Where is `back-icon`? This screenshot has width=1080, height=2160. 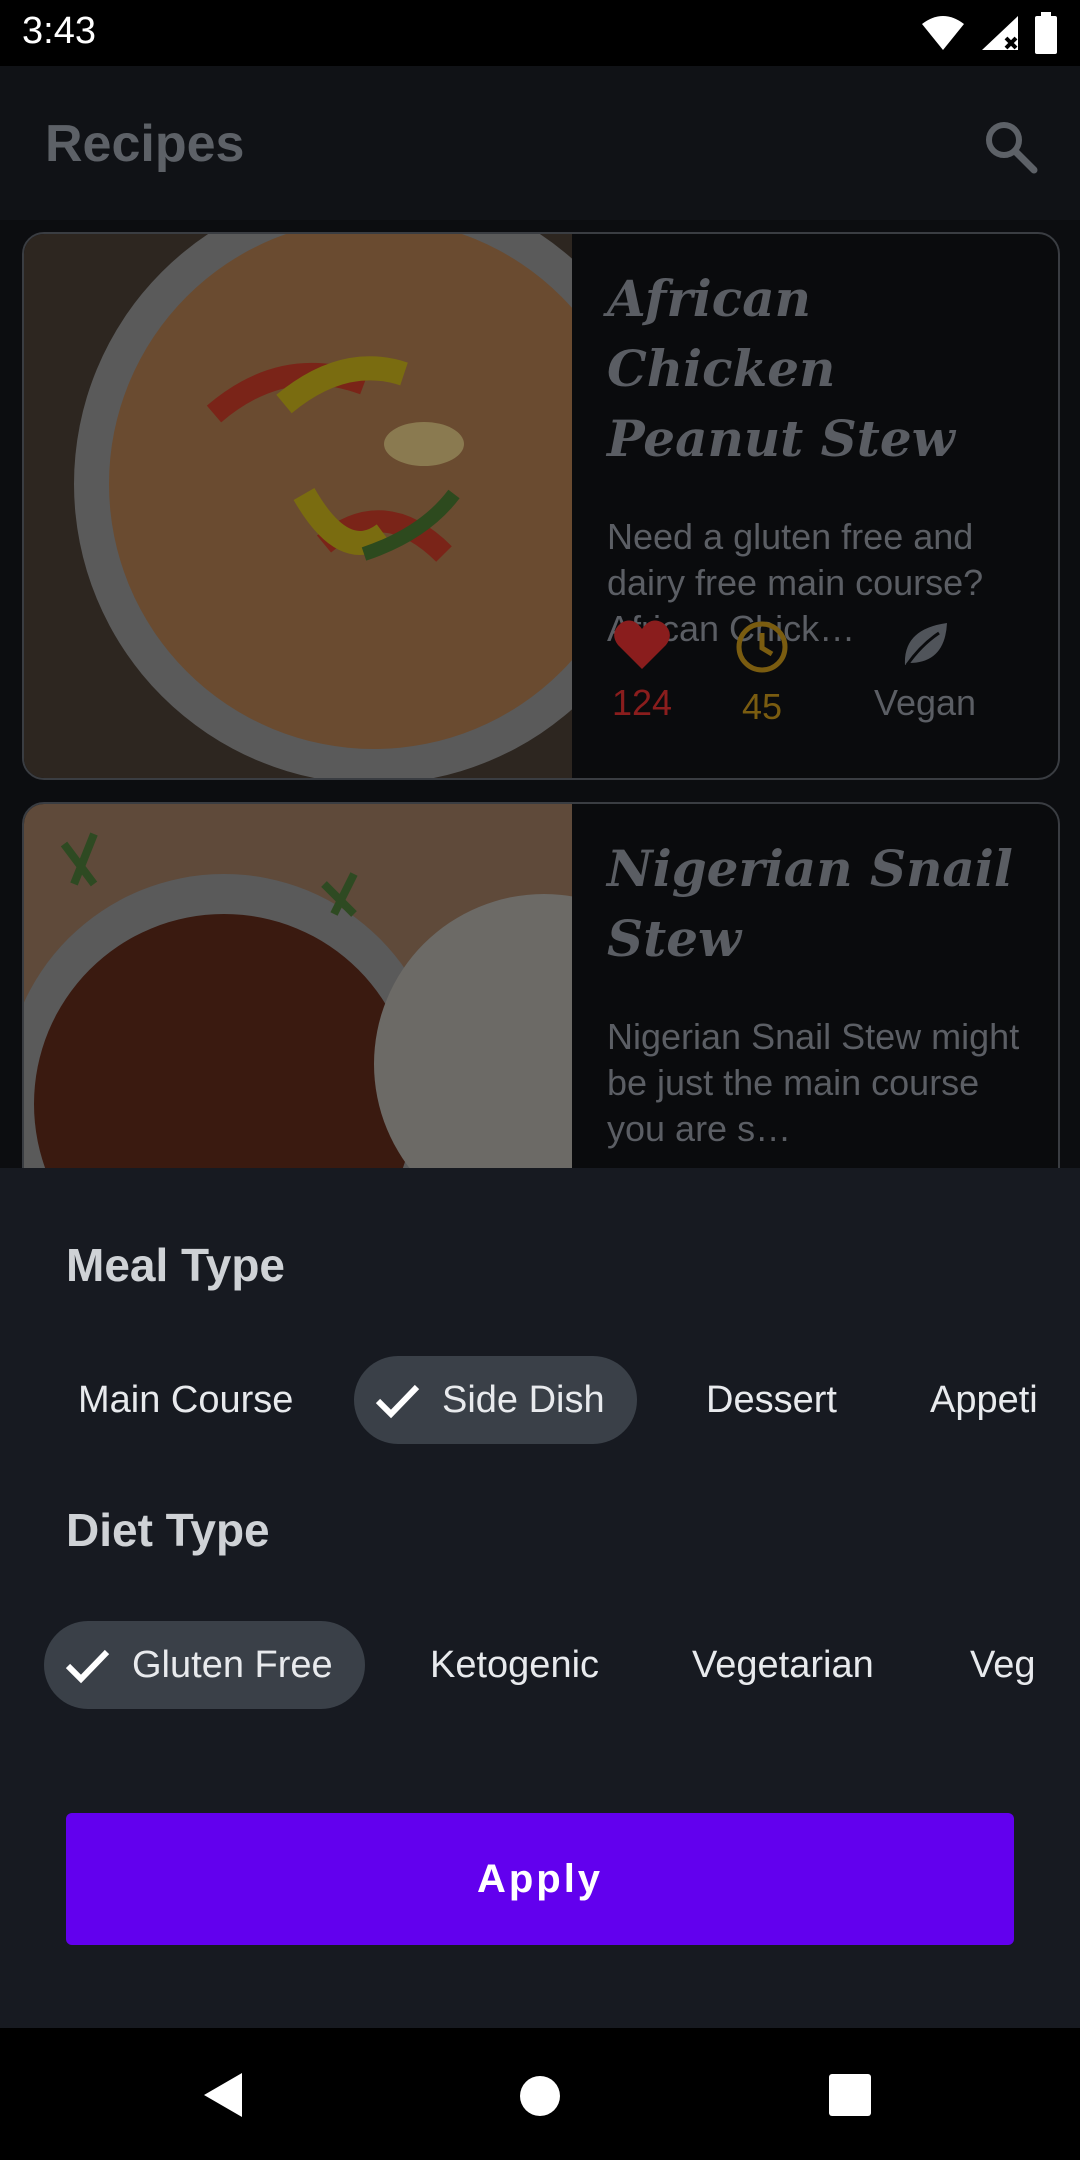 back-icon is located at coordinates (224, 2095).